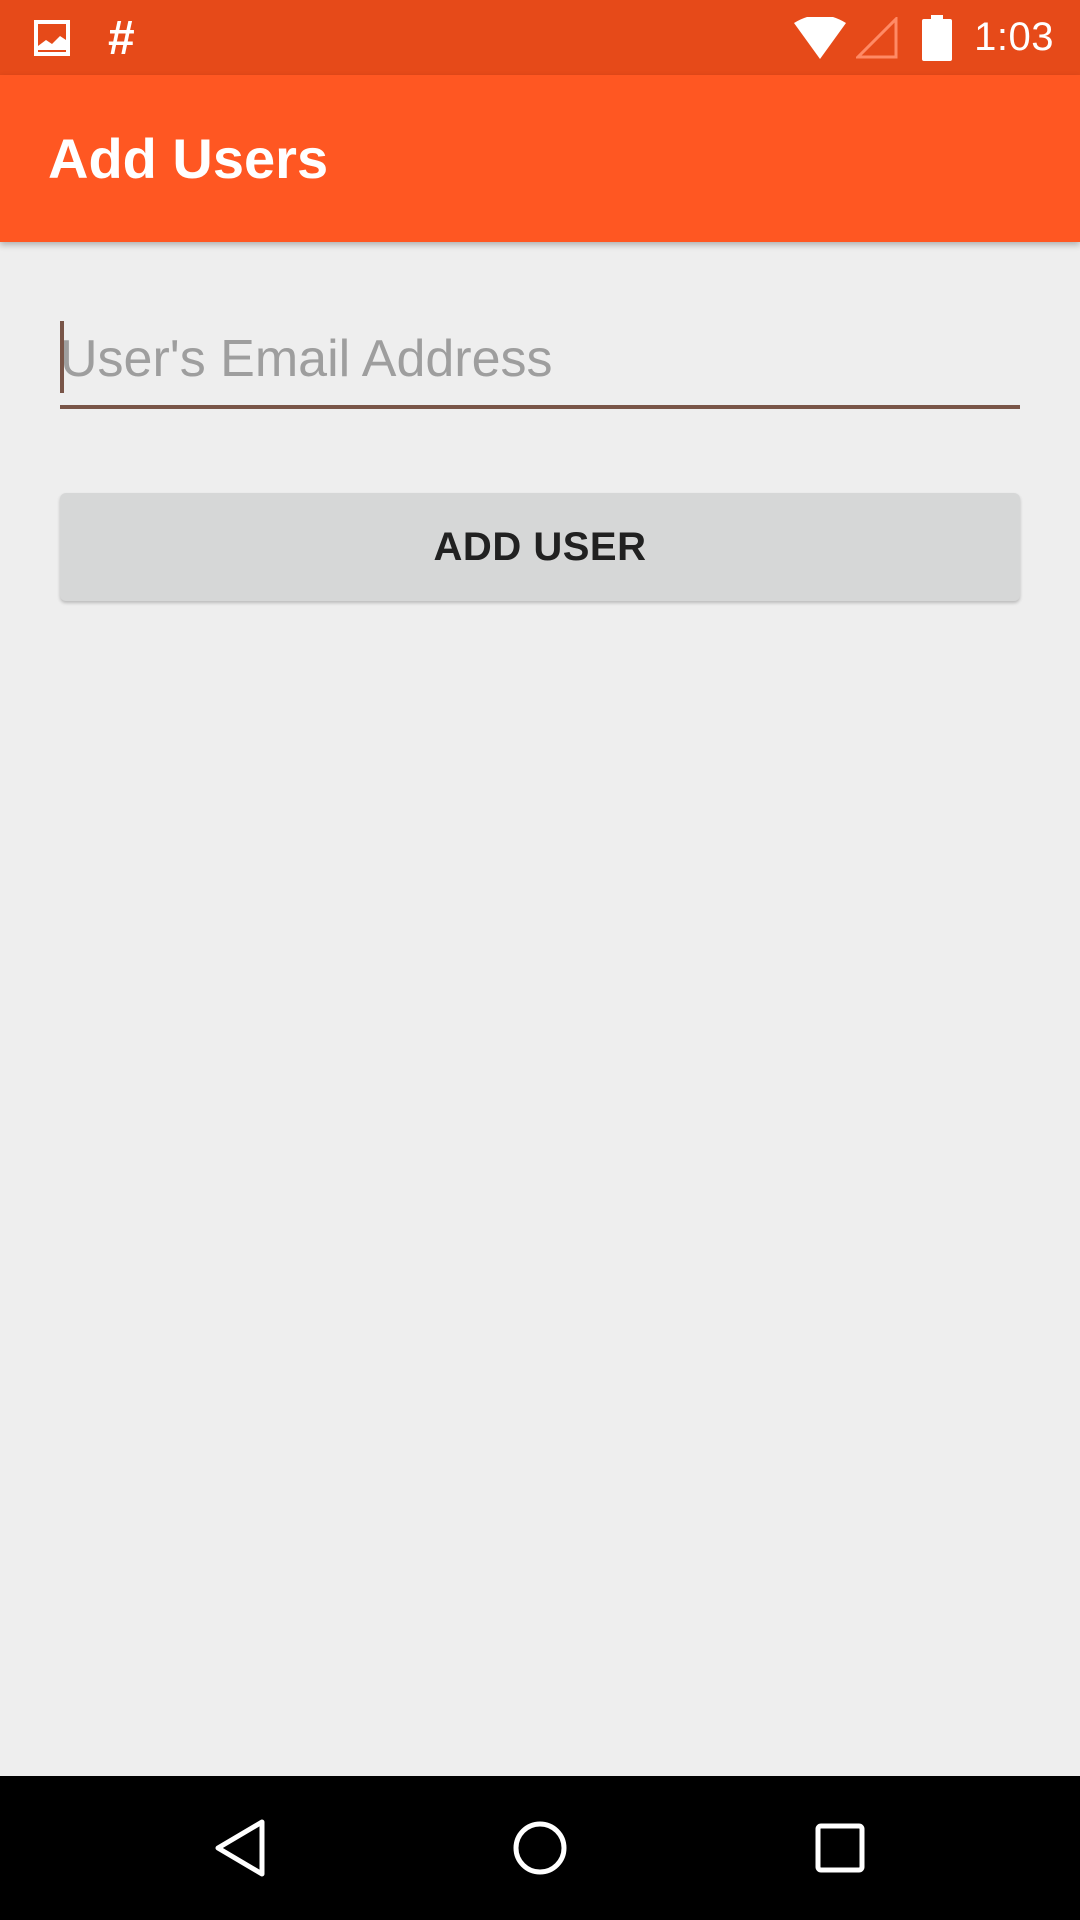 The image size is (1080, 1920). What do you see at coordinates (62, 357) in the screenshot?
I see `text-cursor` at bounding box center [62, 357].